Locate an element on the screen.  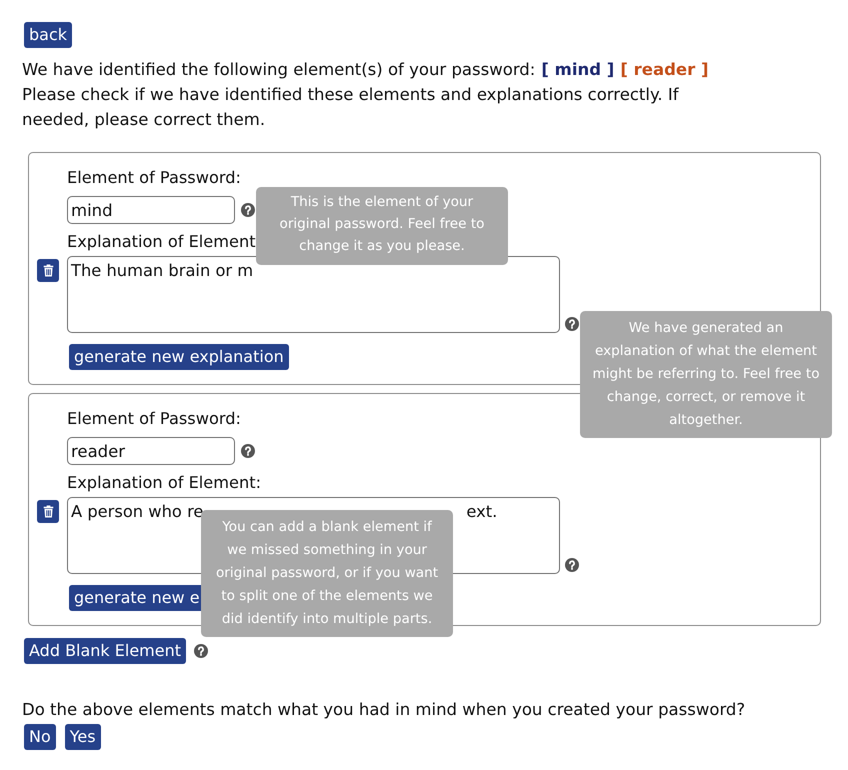
add-blank-element-button: Add Blank Element is located at coordinates (105, 651).